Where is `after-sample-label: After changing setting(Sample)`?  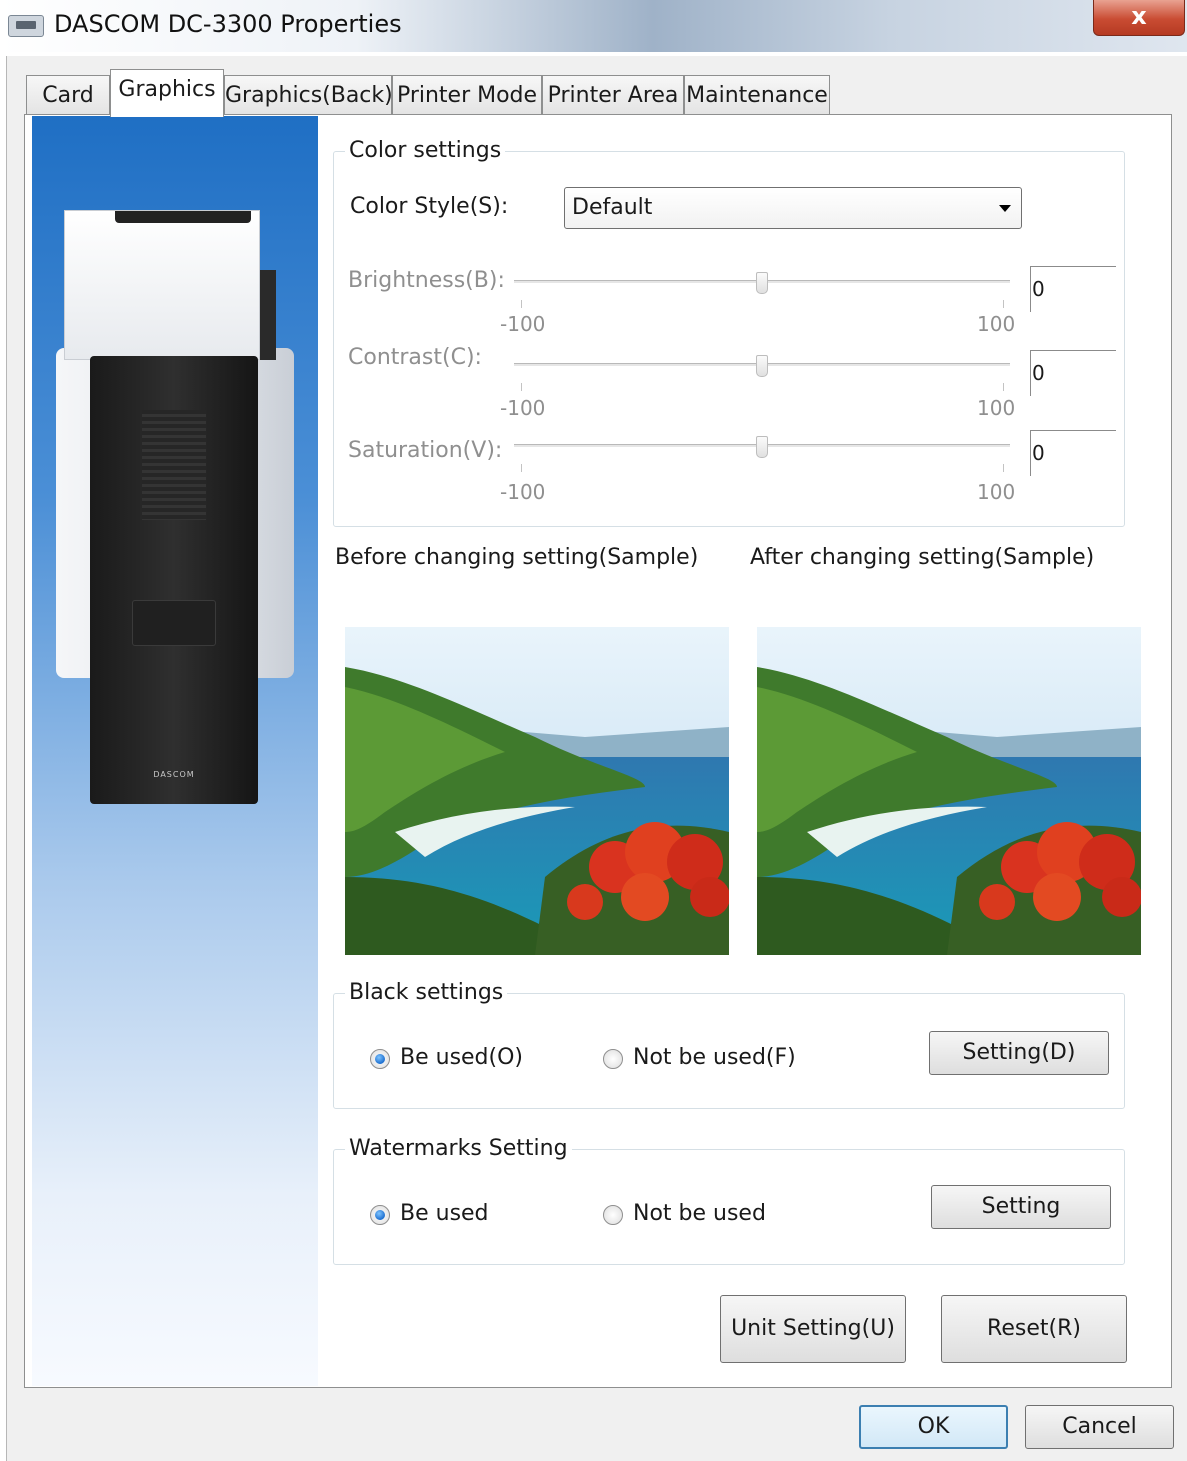
after-sample-label: After changing setting(Sample) is located at coordinates (922, 557).